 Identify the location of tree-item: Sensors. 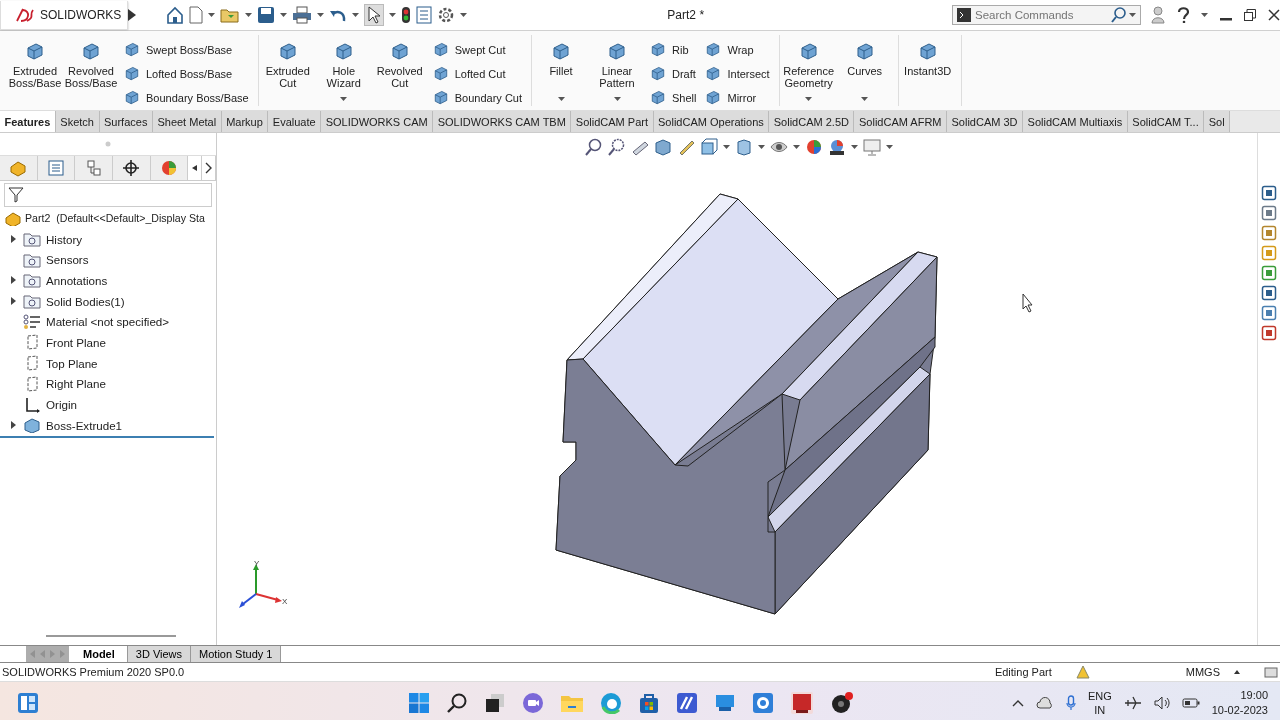
(107, 260).